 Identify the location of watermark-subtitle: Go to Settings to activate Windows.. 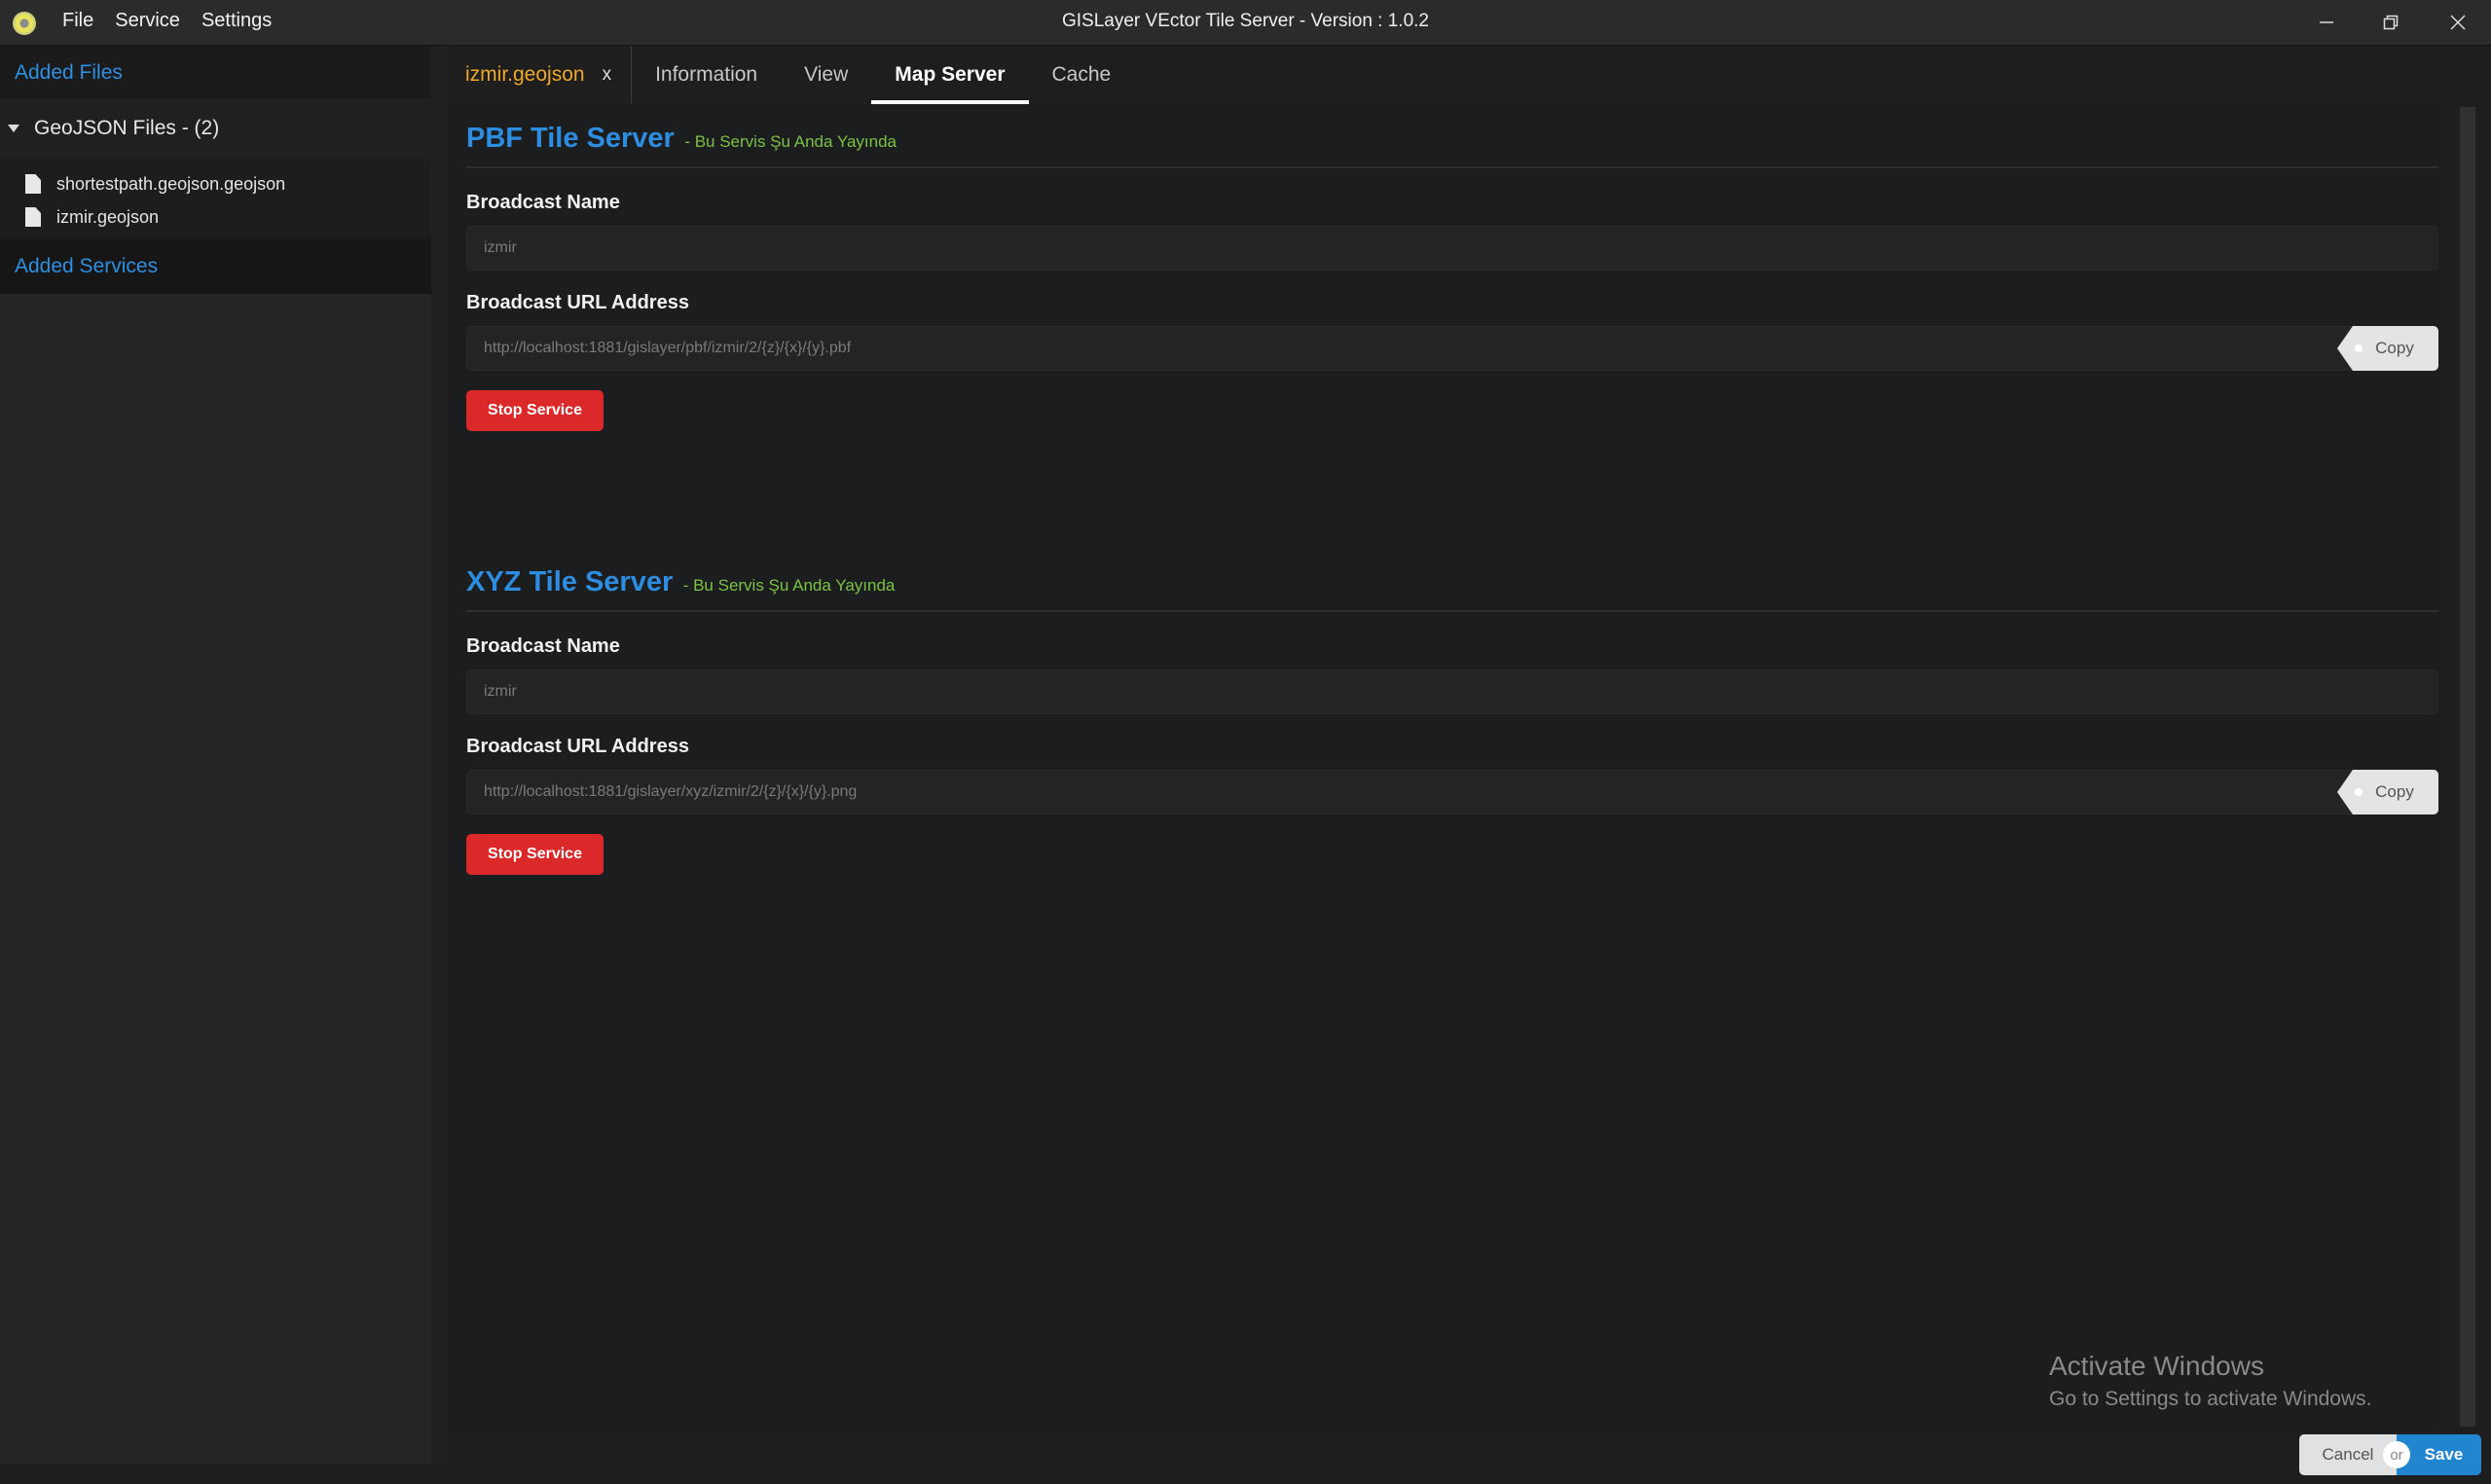
(2210, 1399).